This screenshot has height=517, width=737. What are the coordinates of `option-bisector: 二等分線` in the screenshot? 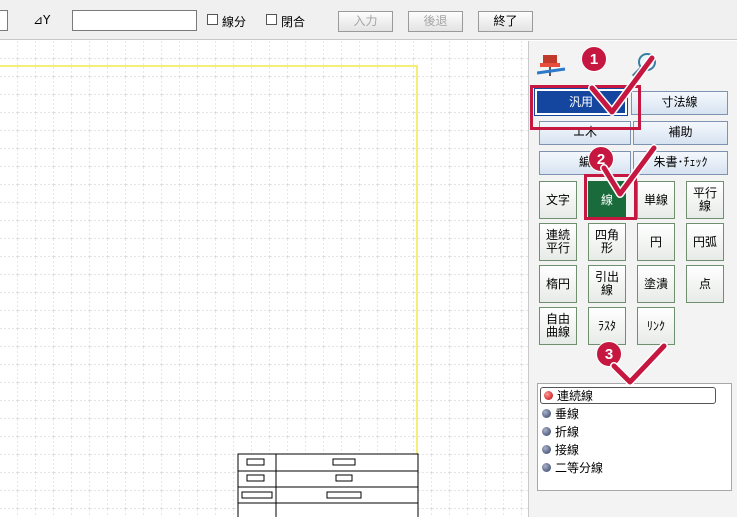 It's located at (572, 467).